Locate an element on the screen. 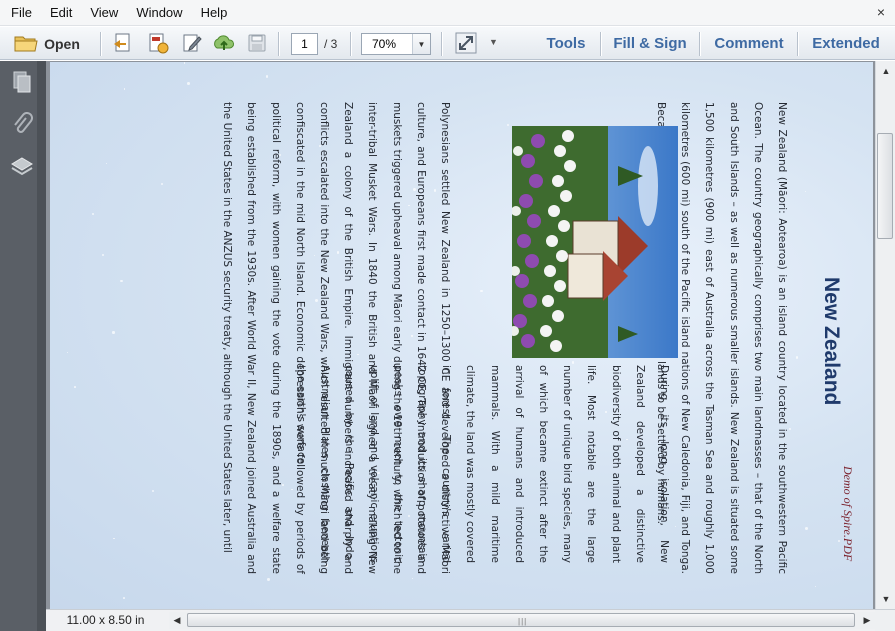 The height and width of the screenshot is (631, 895). chevron-down-icon: ▼ is located at coordinates (421, 44).